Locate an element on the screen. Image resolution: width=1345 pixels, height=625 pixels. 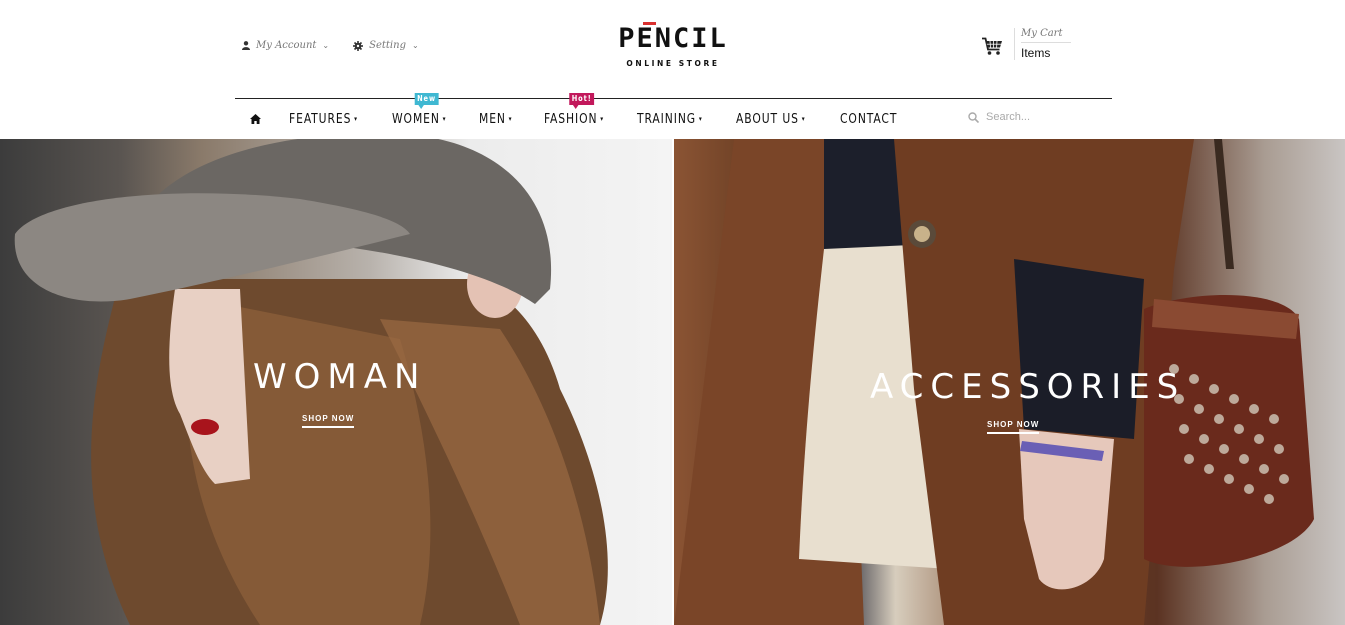
badge-label: New is located at coordinates (426, 98).